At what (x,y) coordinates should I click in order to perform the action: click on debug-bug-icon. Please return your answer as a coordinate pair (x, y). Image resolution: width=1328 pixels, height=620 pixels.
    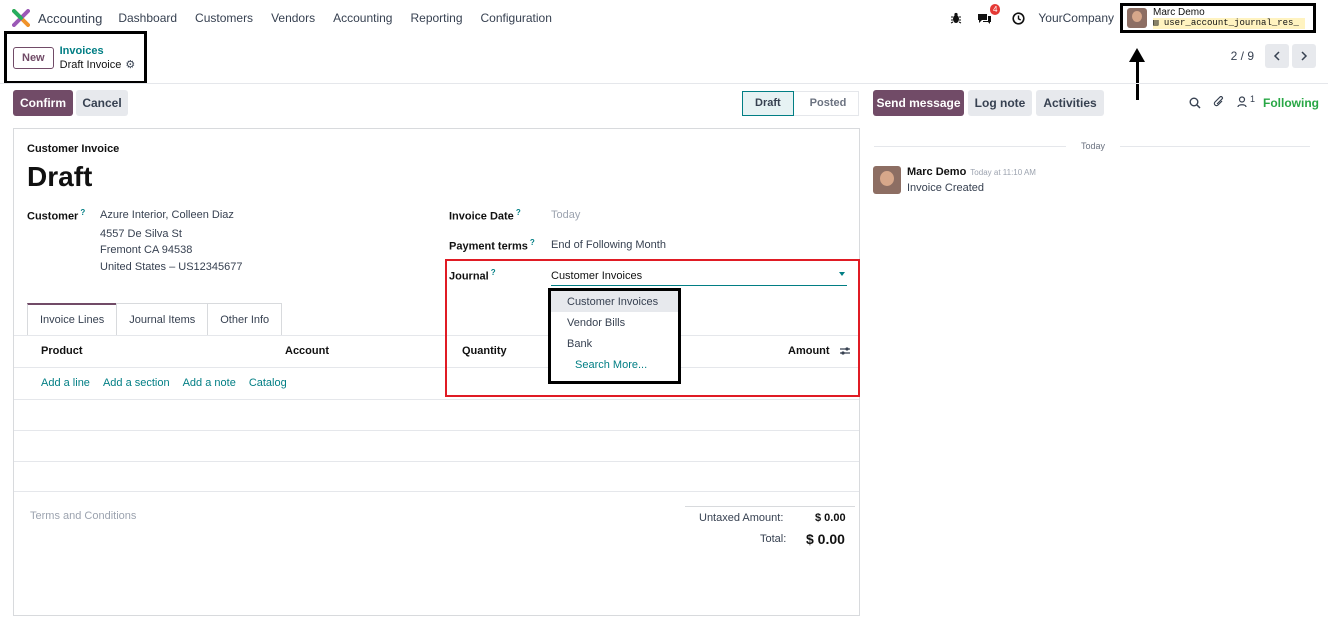
    Looking at the image, I should click on (956, 18).